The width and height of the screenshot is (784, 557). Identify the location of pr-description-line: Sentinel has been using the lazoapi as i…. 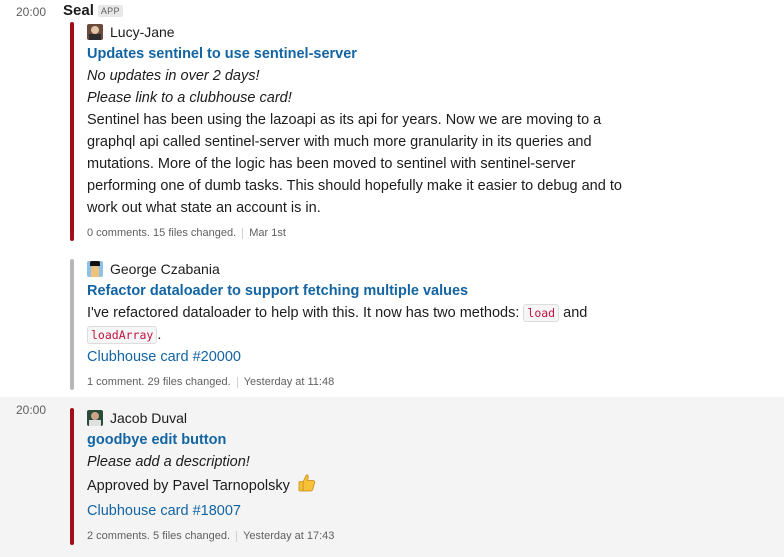
(344, 120).